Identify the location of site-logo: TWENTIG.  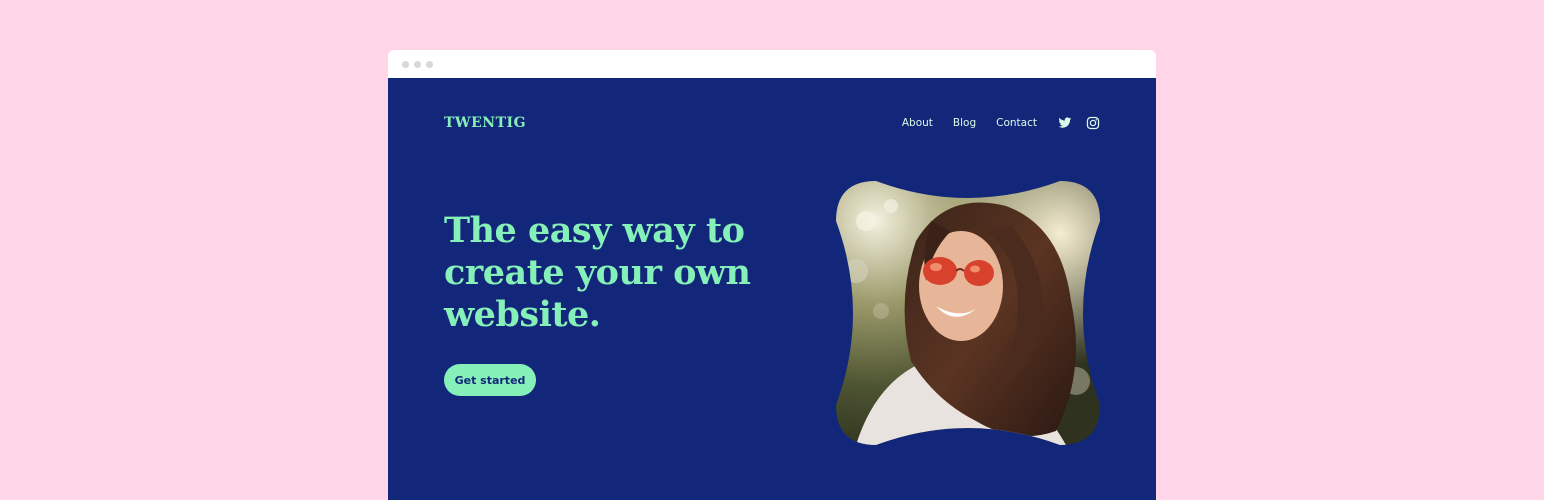
(485, 123).